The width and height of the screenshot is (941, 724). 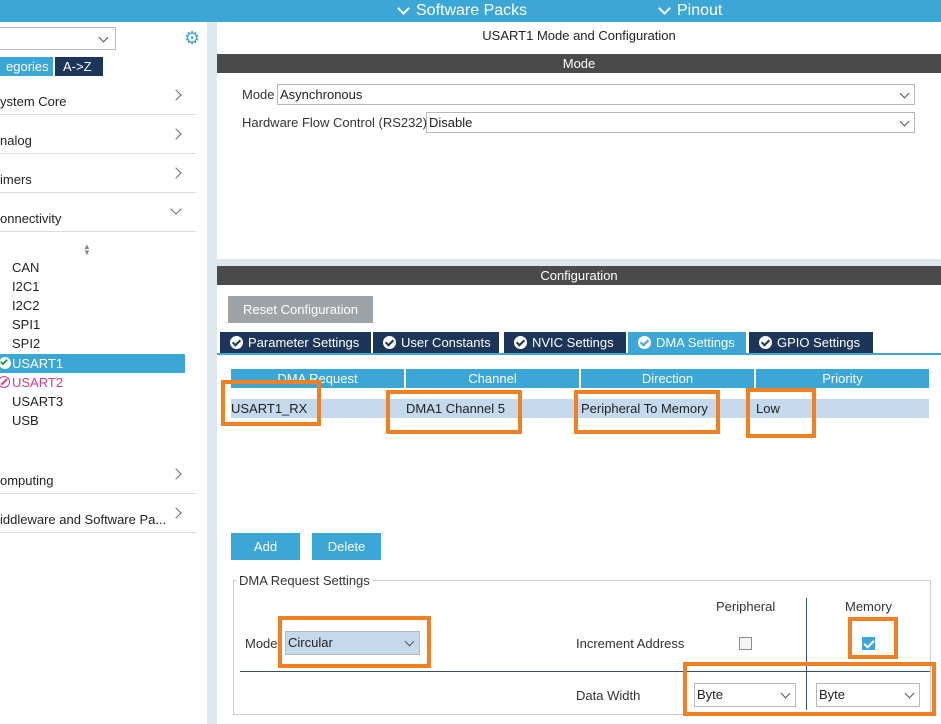 What do you see at coordinates (573, 342) in the screenshot?
I see `tab-label: NVIC Settings` at bounding box center [573, 342].